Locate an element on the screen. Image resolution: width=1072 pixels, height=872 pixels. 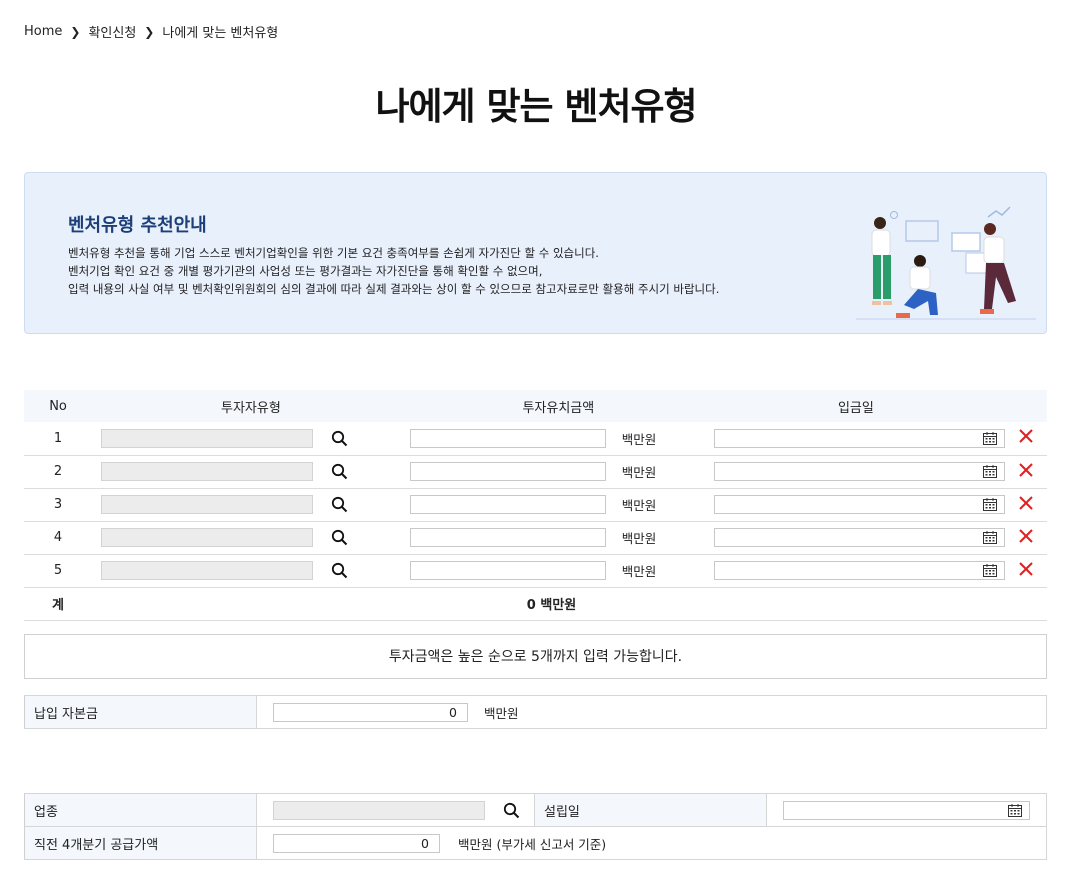
row-no: 1 is located at coordinates (58, 439).